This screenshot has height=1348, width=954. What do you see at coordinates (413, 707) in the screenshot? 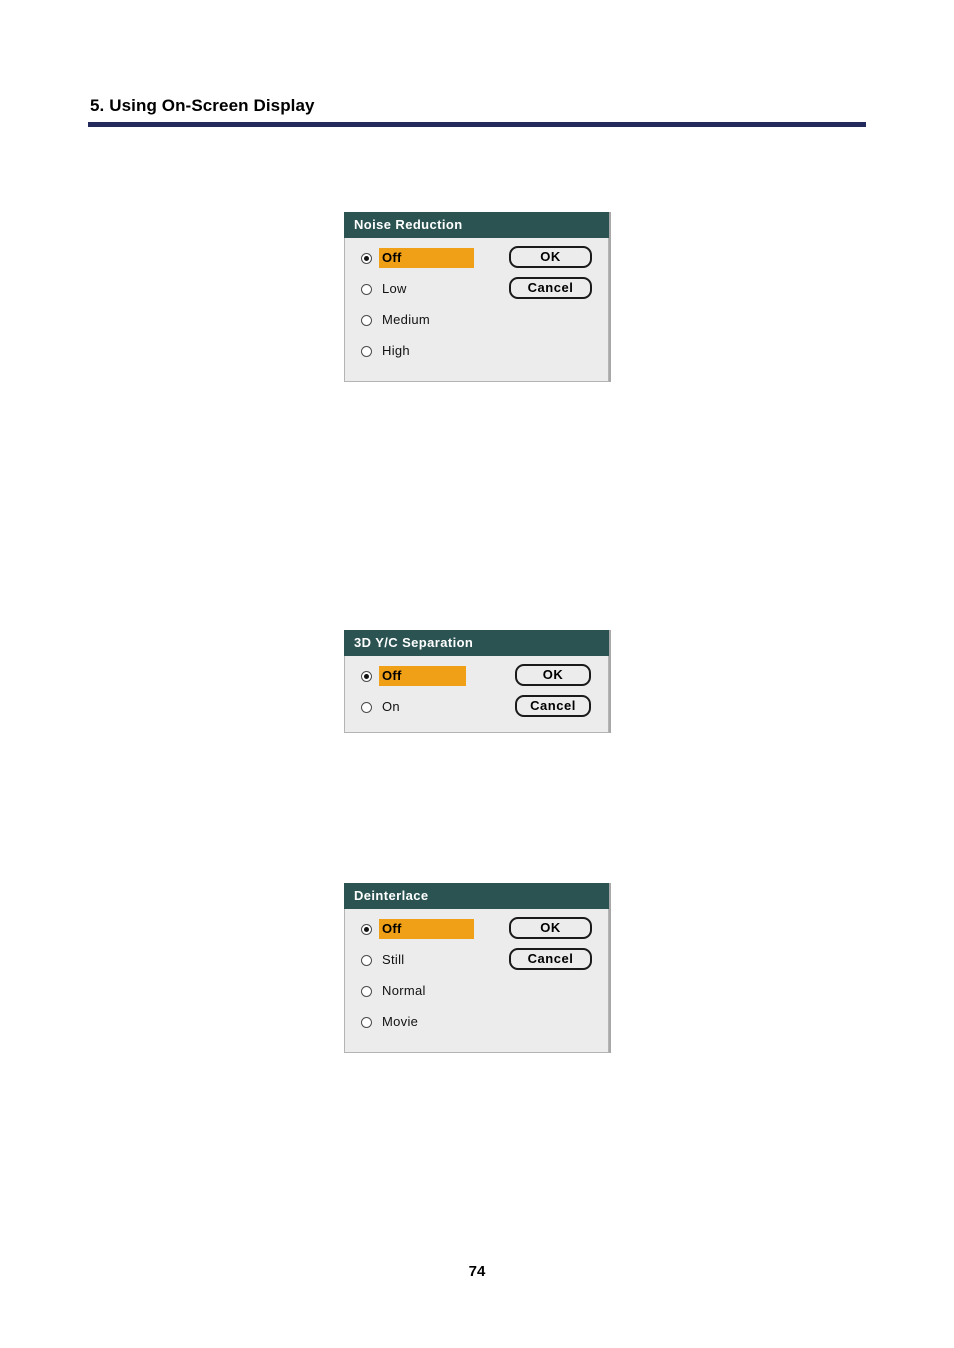
I see `radio-option-on: On` at bounding box center [413, 707].